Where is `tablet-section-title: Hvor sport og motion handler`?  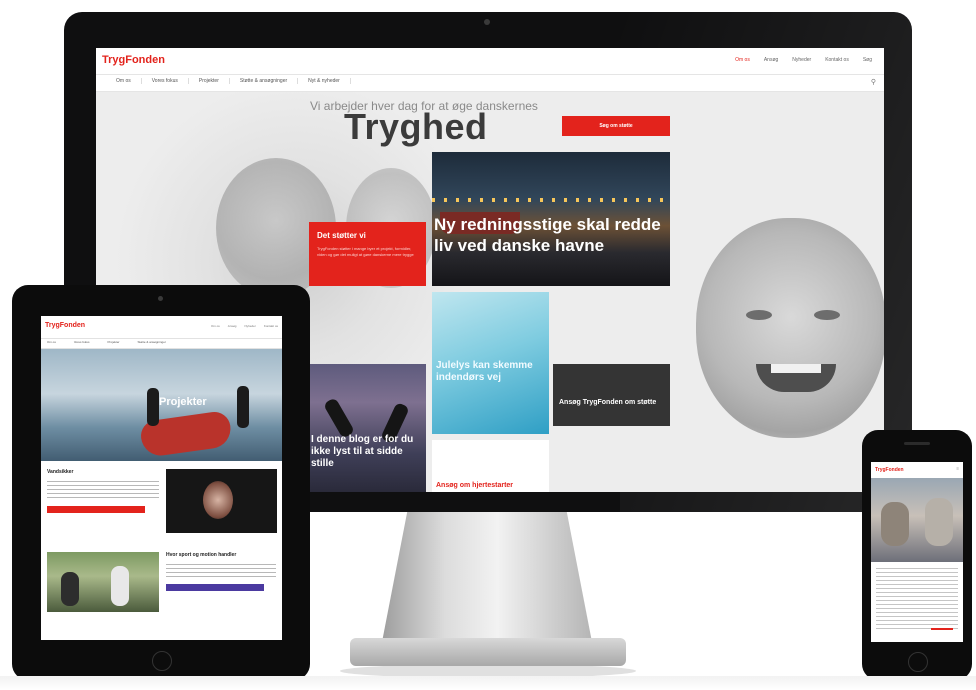 tablet-section-title: Hvor sport og motion handler is located at coordinates (201, 555).